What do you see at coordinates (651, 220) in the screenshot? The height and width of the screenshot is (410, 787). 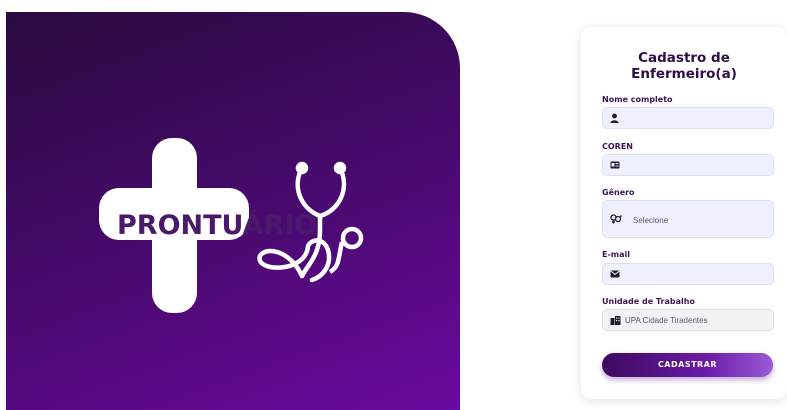 I see `genero-placeholder: Selecione` at bounding box center [651, 220].